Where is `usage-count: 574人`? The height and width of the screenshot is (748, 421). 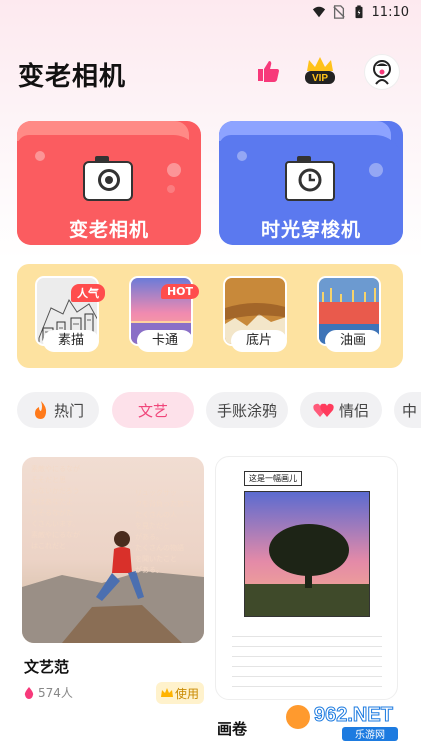
usage-count: 574人 is located at coordinates (48, 692).